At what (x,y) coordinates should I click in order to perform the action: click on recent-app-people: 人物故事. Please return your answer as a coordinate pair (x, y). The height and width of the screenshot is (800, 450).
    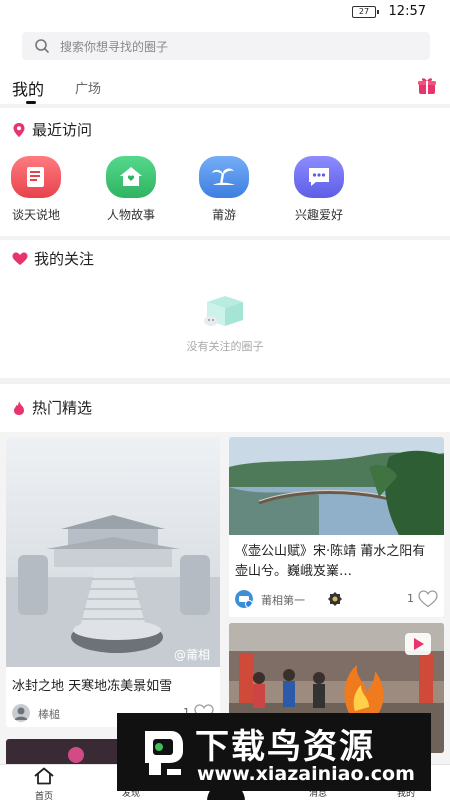
    Looking at the image, I should click on (131, 189).